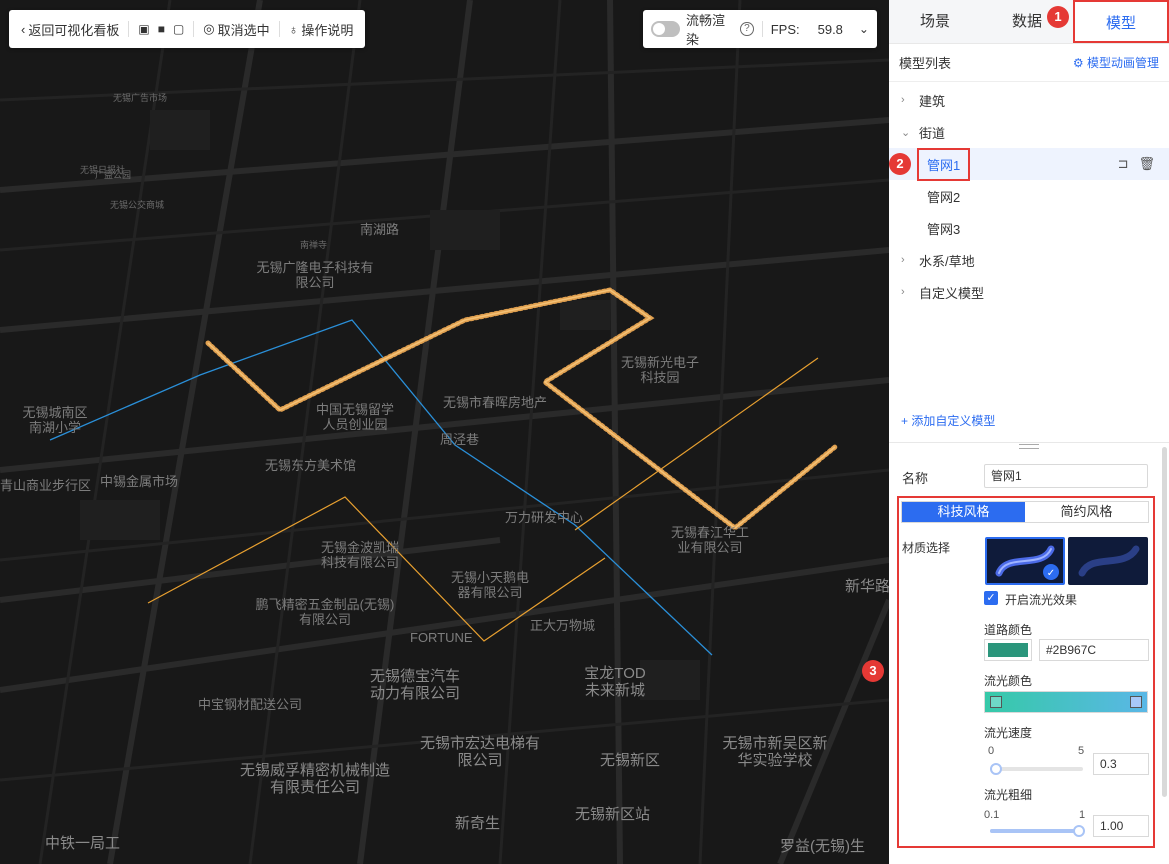 The height and width of the screenshot is (864, 1169). I want to click on add-custom-model-label: 添加自定义模型, so click(953, 421).